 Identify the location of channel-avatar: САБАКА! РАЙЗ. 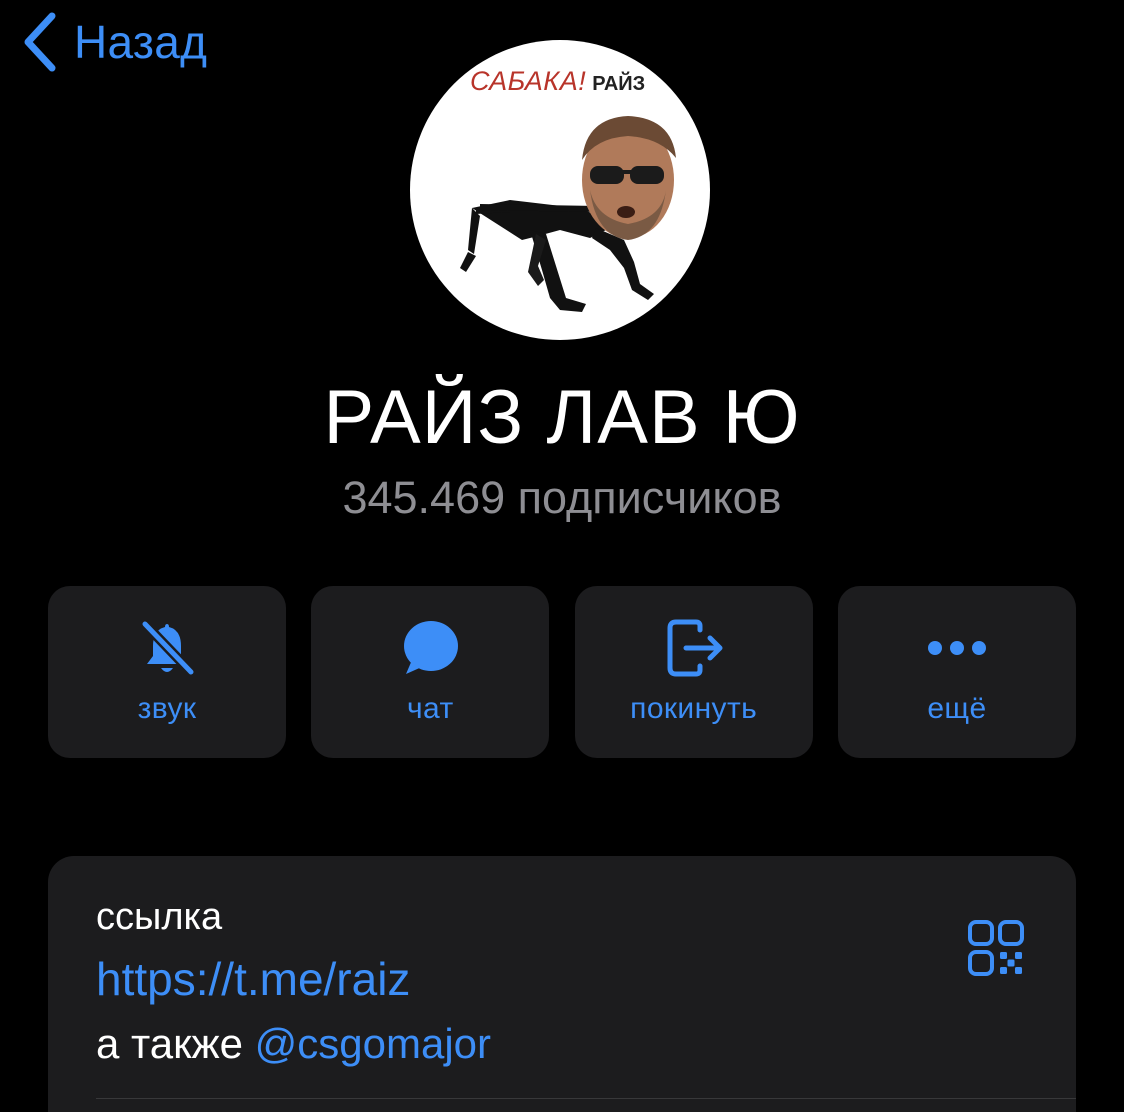
(560, 190).